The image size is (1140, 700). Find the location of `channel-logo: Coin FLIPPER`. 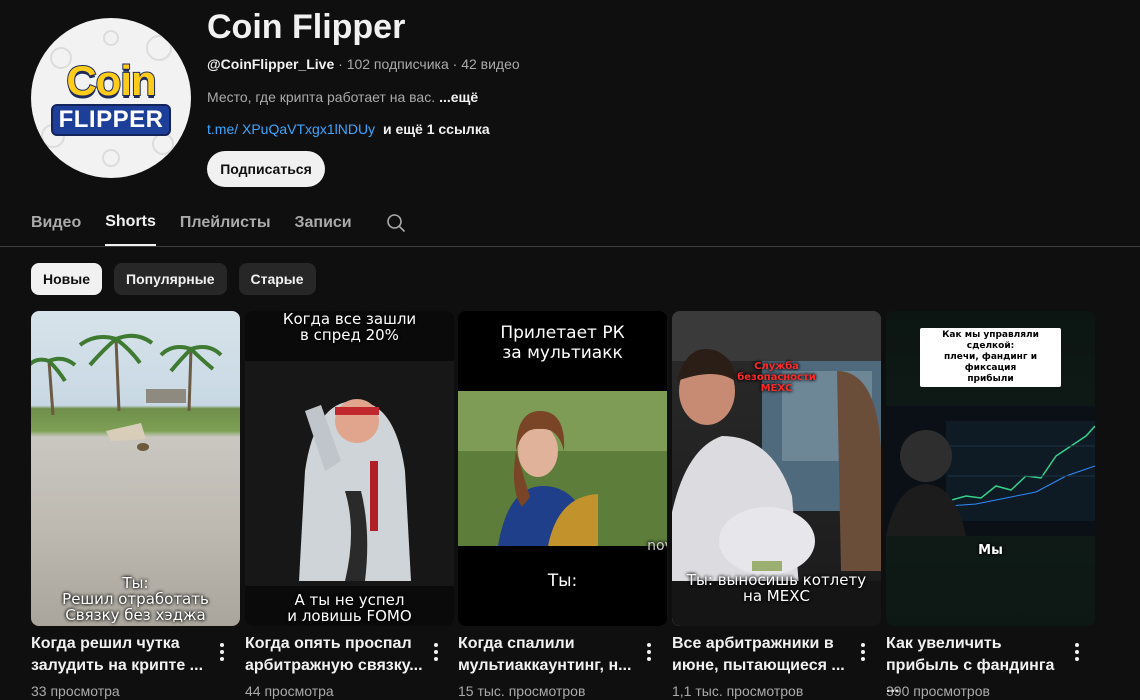

channel-logo: Coin FLIPPER is located at coordinates (111, 96).